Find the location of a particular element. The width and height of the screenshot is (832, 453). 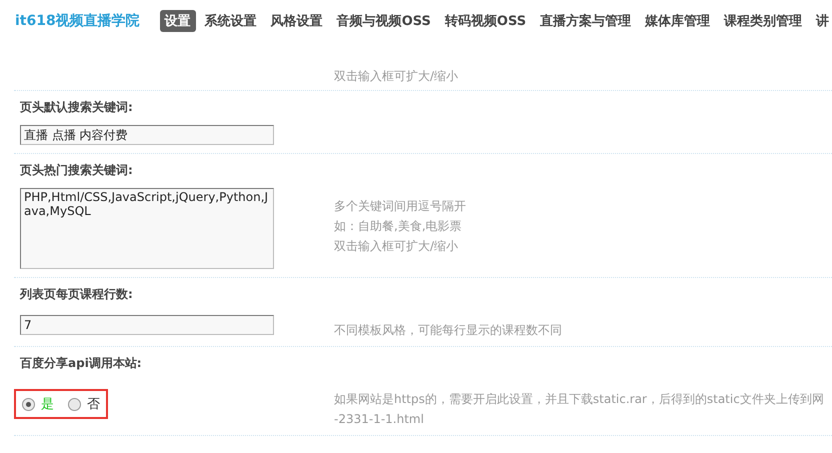

setting-label: 页头热门搜索关键词: is located at coordinates (77, 170).